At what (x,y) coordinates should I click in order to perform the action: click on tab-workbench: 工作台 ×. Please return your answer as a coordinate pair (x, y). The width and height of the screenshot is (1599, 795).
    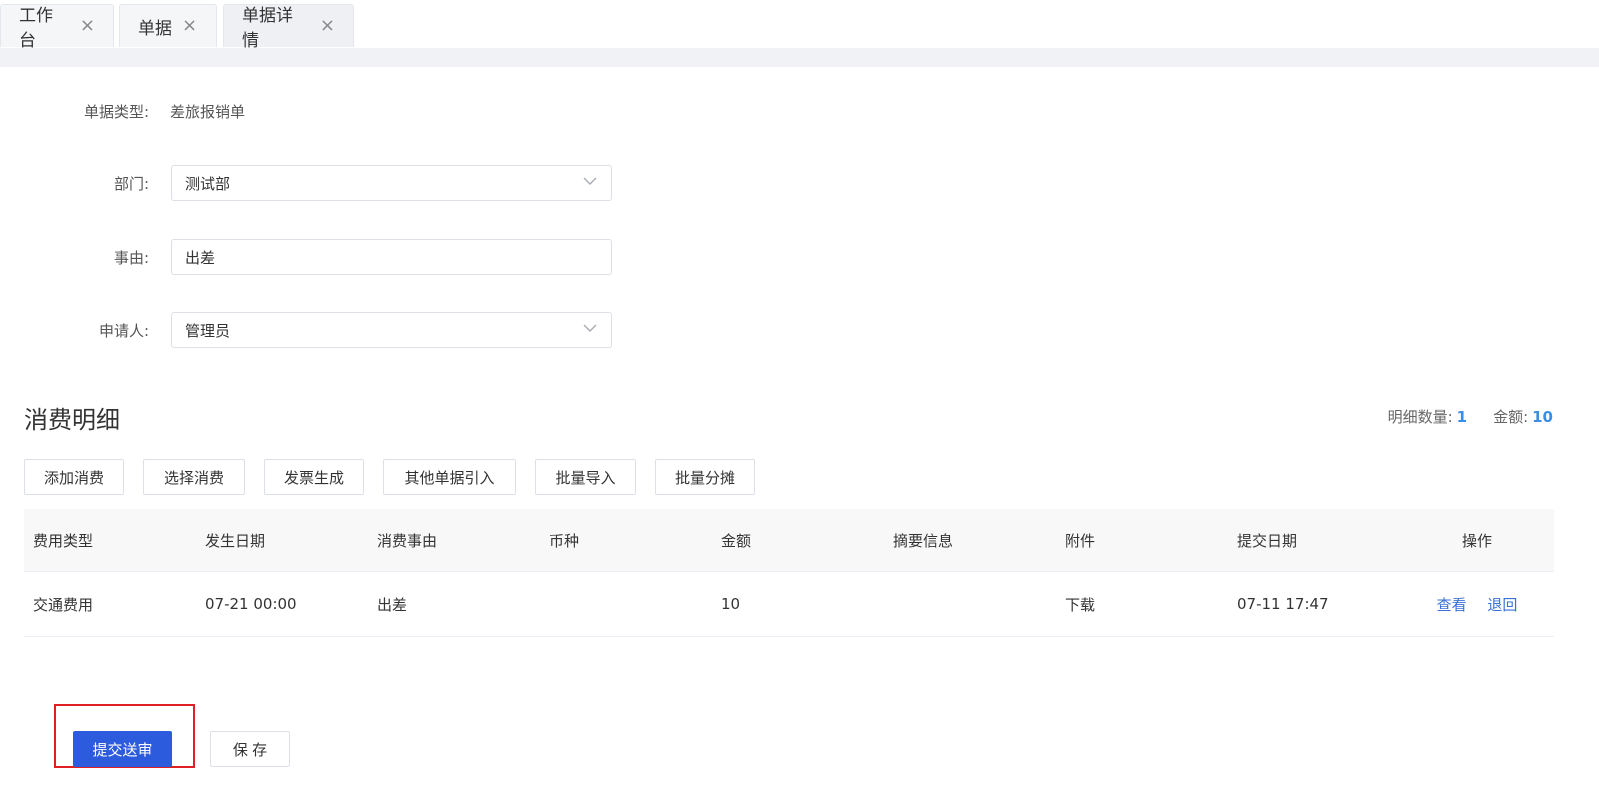
    Looking at the image, I should click on (57, 27).